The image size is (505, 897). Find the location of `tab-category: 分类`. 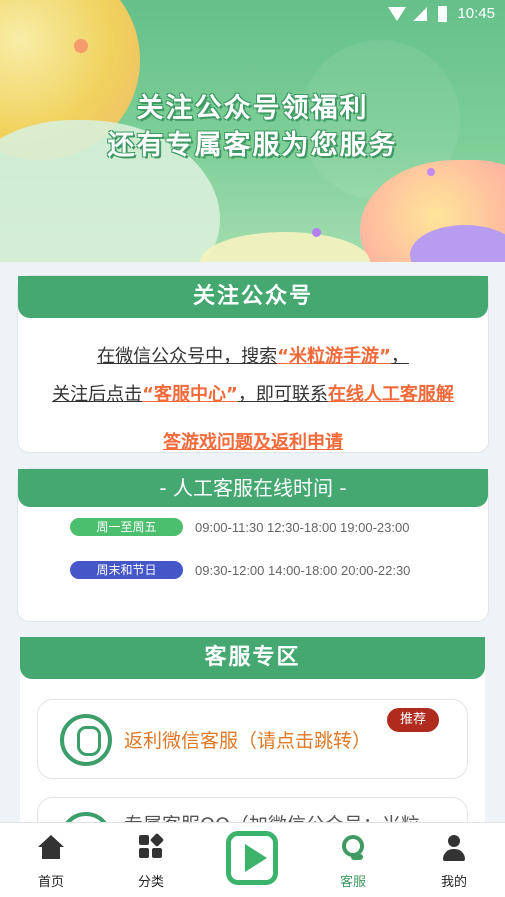

tab-category: 分类 is located at coordinates (151, 860).